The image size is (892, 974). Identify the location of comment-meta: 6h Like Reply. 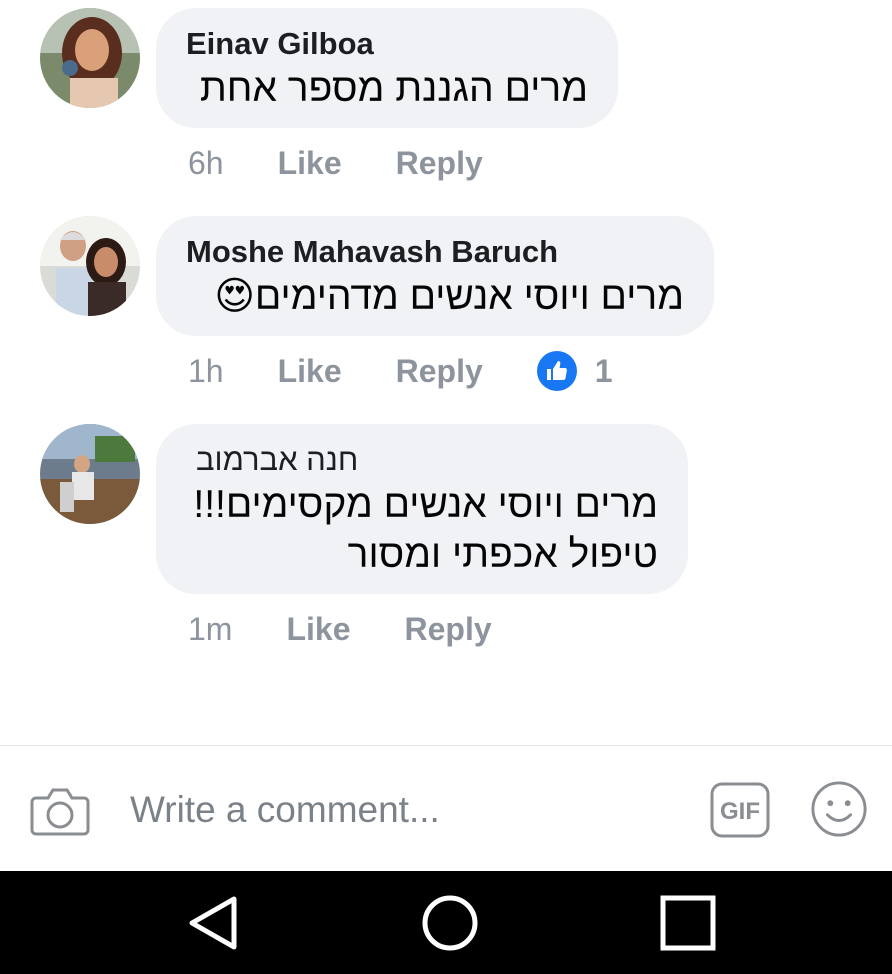
(335, 163).